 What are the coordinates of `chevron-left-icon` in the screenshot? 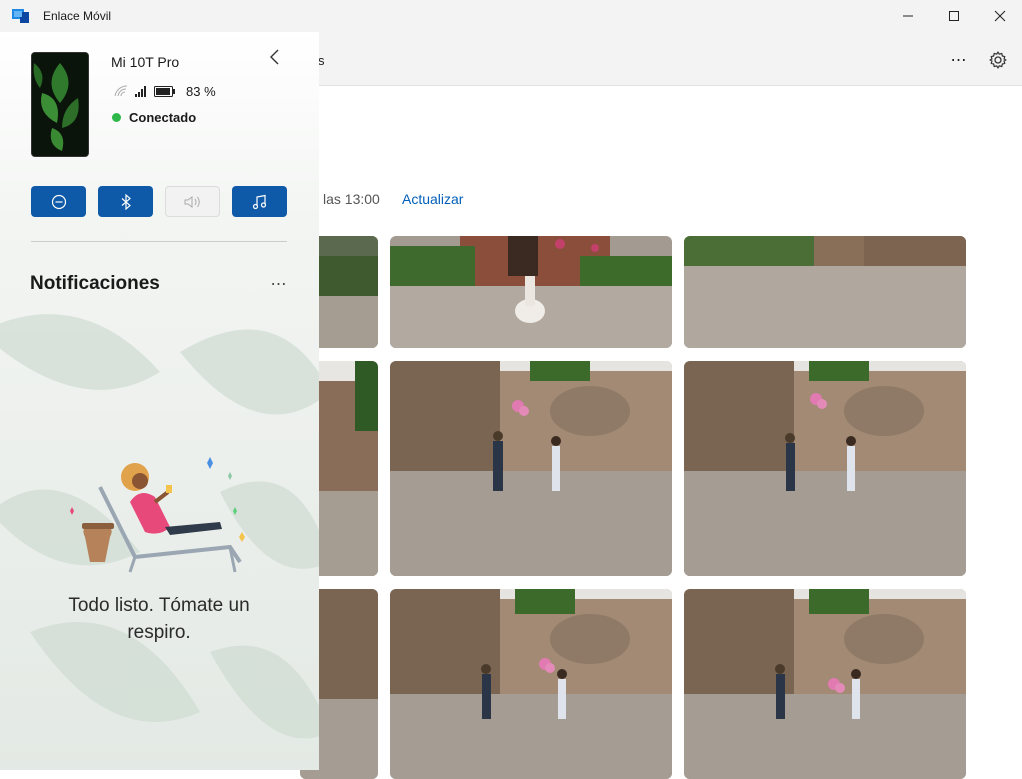 It's located at (275, 57).